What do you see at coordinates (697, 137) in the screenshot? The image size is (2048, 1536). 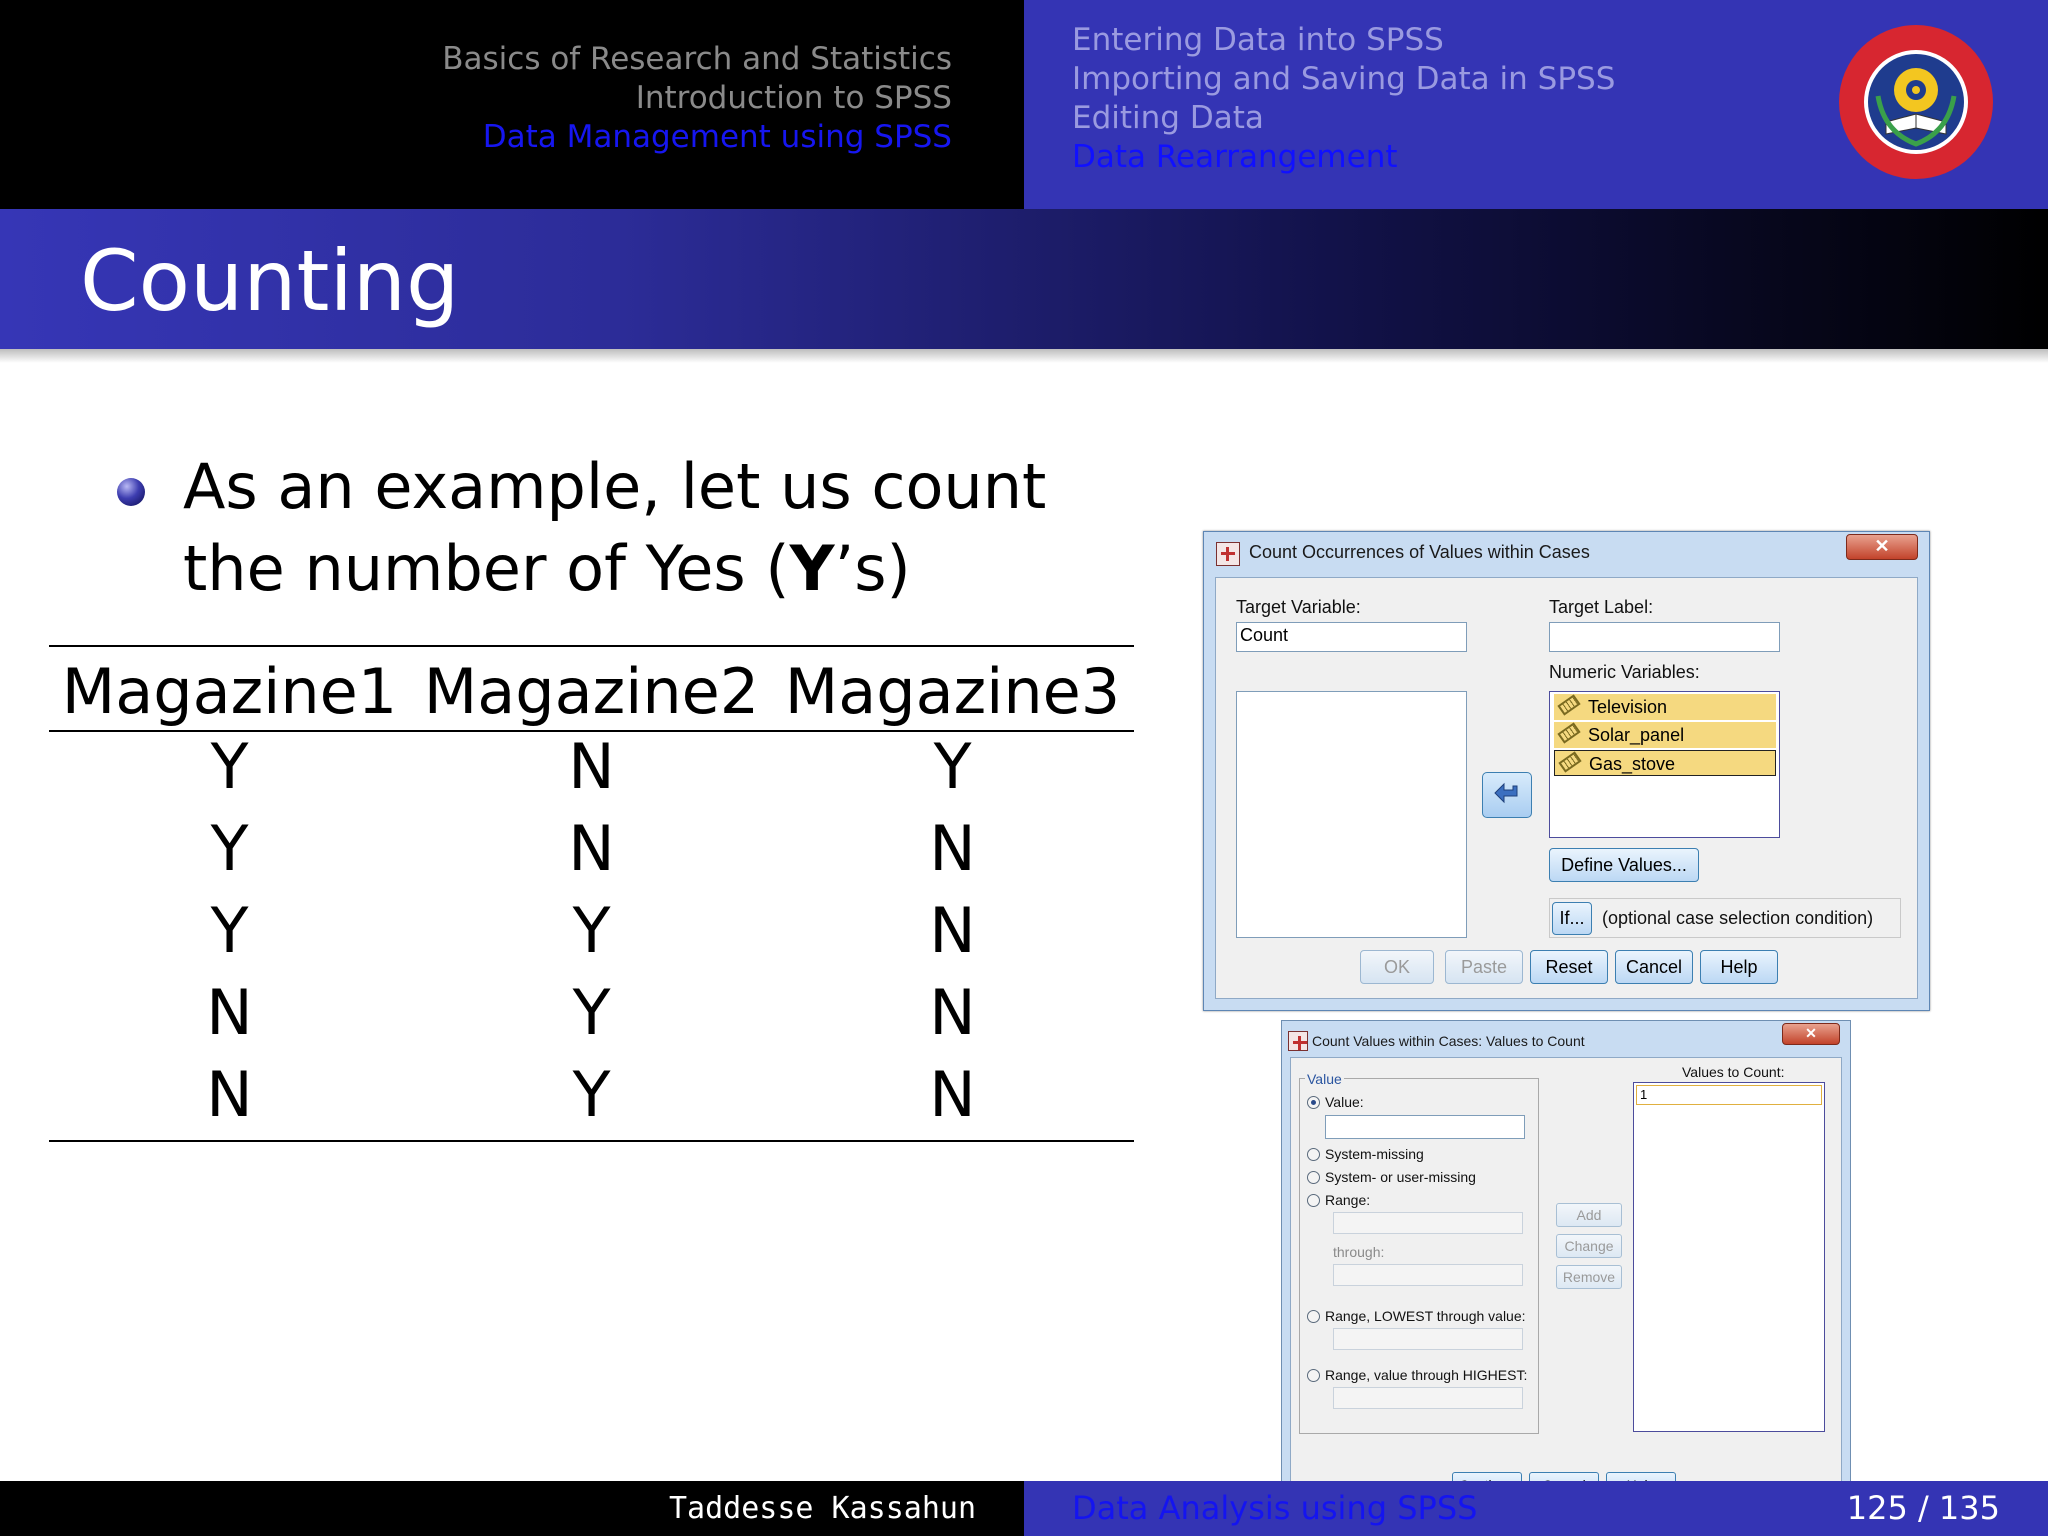 I see `nav-section-data-management: Data Management using SPSS` at bounding box center [697, 137].